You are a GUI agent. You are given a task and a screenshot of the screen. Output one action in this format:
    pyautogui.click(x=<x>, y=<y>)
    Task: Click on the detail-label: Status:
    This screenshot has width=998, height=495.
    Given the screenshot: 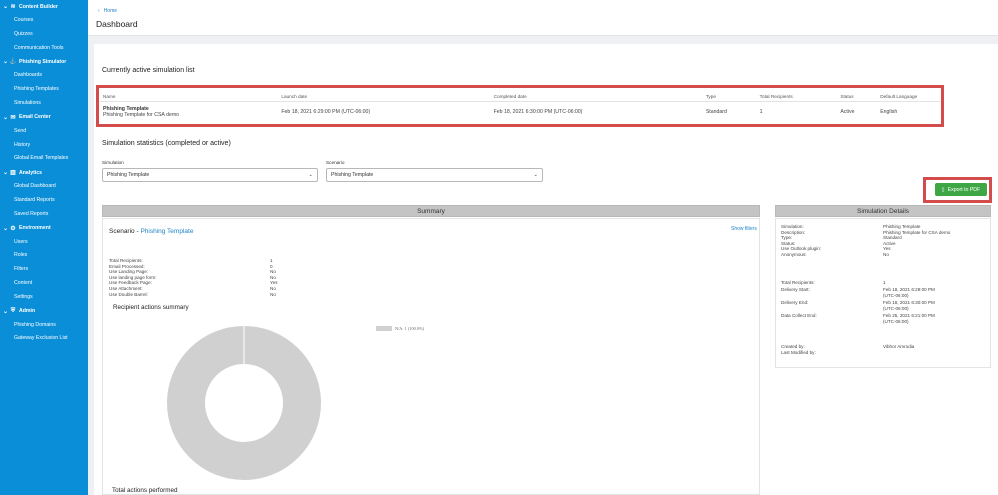 What is the action you would take?
    pyautogui.click(x=788, y=243)
    